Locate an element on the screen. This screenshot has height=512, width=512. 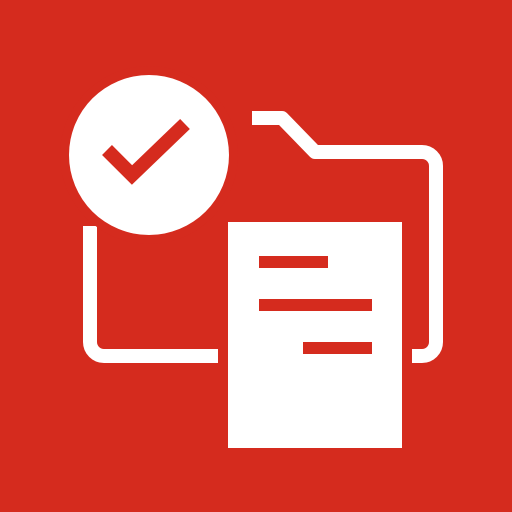
check-circle-icon is located at coordinates (149, 155).